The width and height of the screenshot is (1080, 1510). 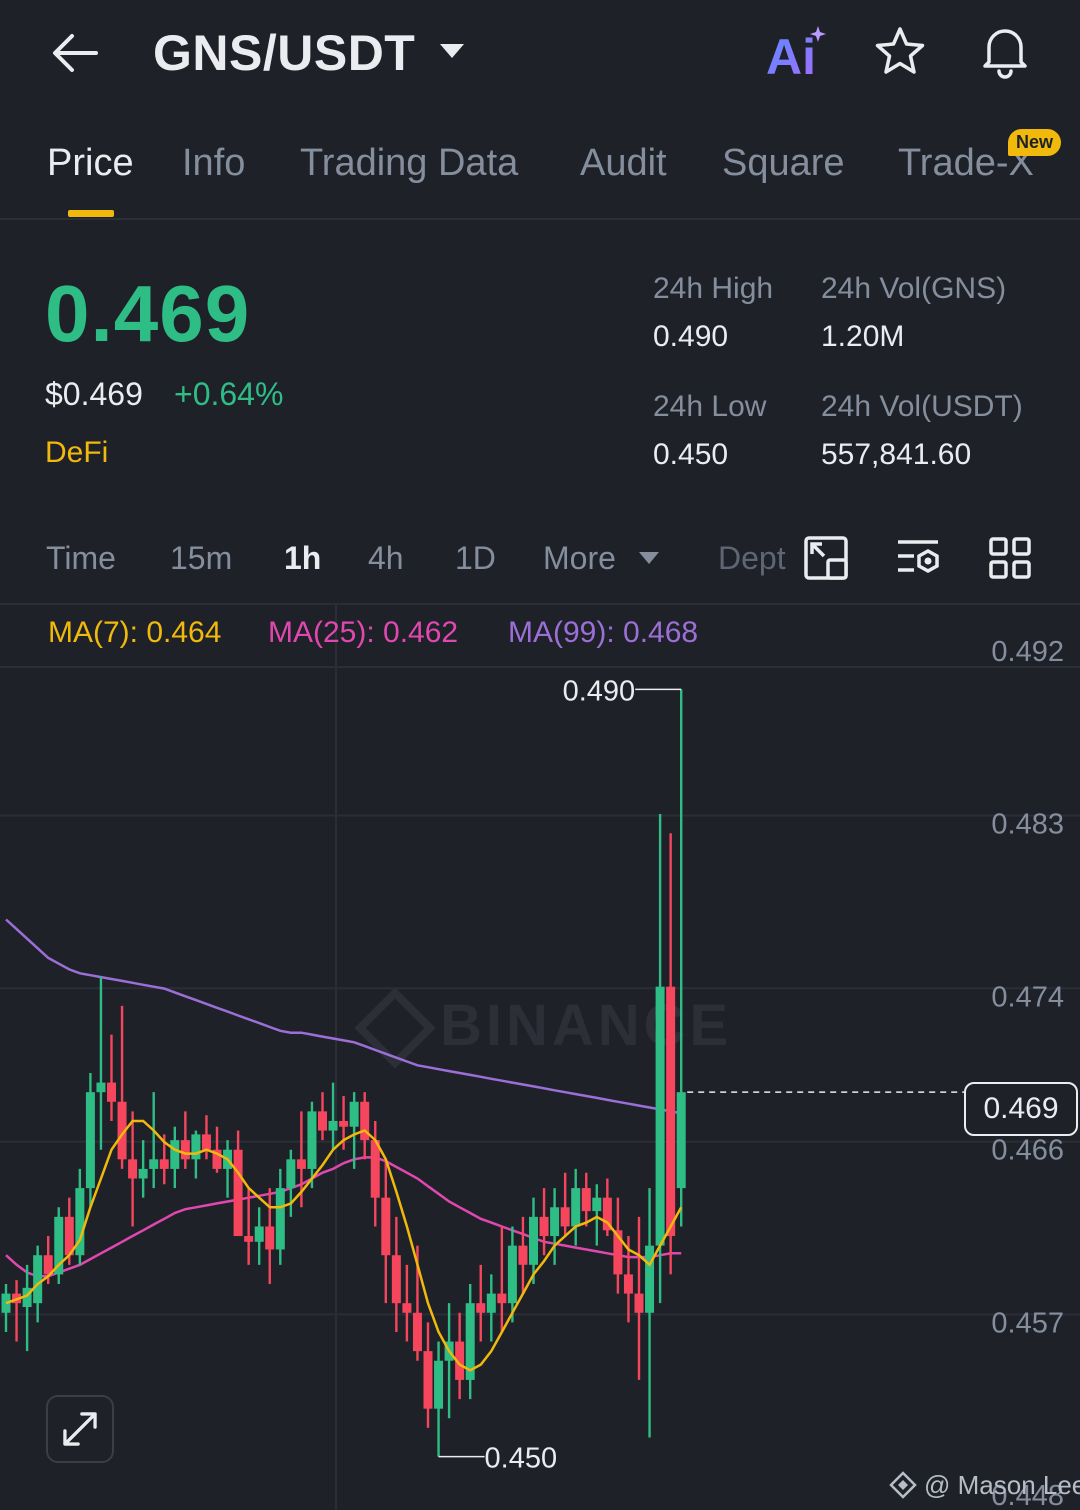 What do you see at coordinates (713, 288) in the screenshot?
I see `high-24h-label: 24h High` at bounding box center [713, 288].